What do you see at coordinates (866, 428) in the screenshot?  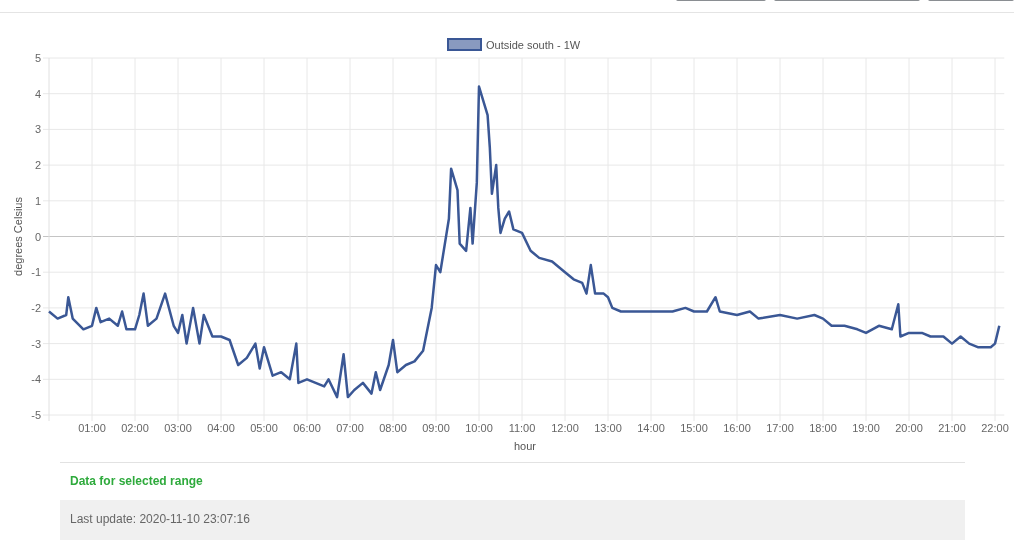 I see `x-tick-label: 19:00` at bounding box center [866, 428].